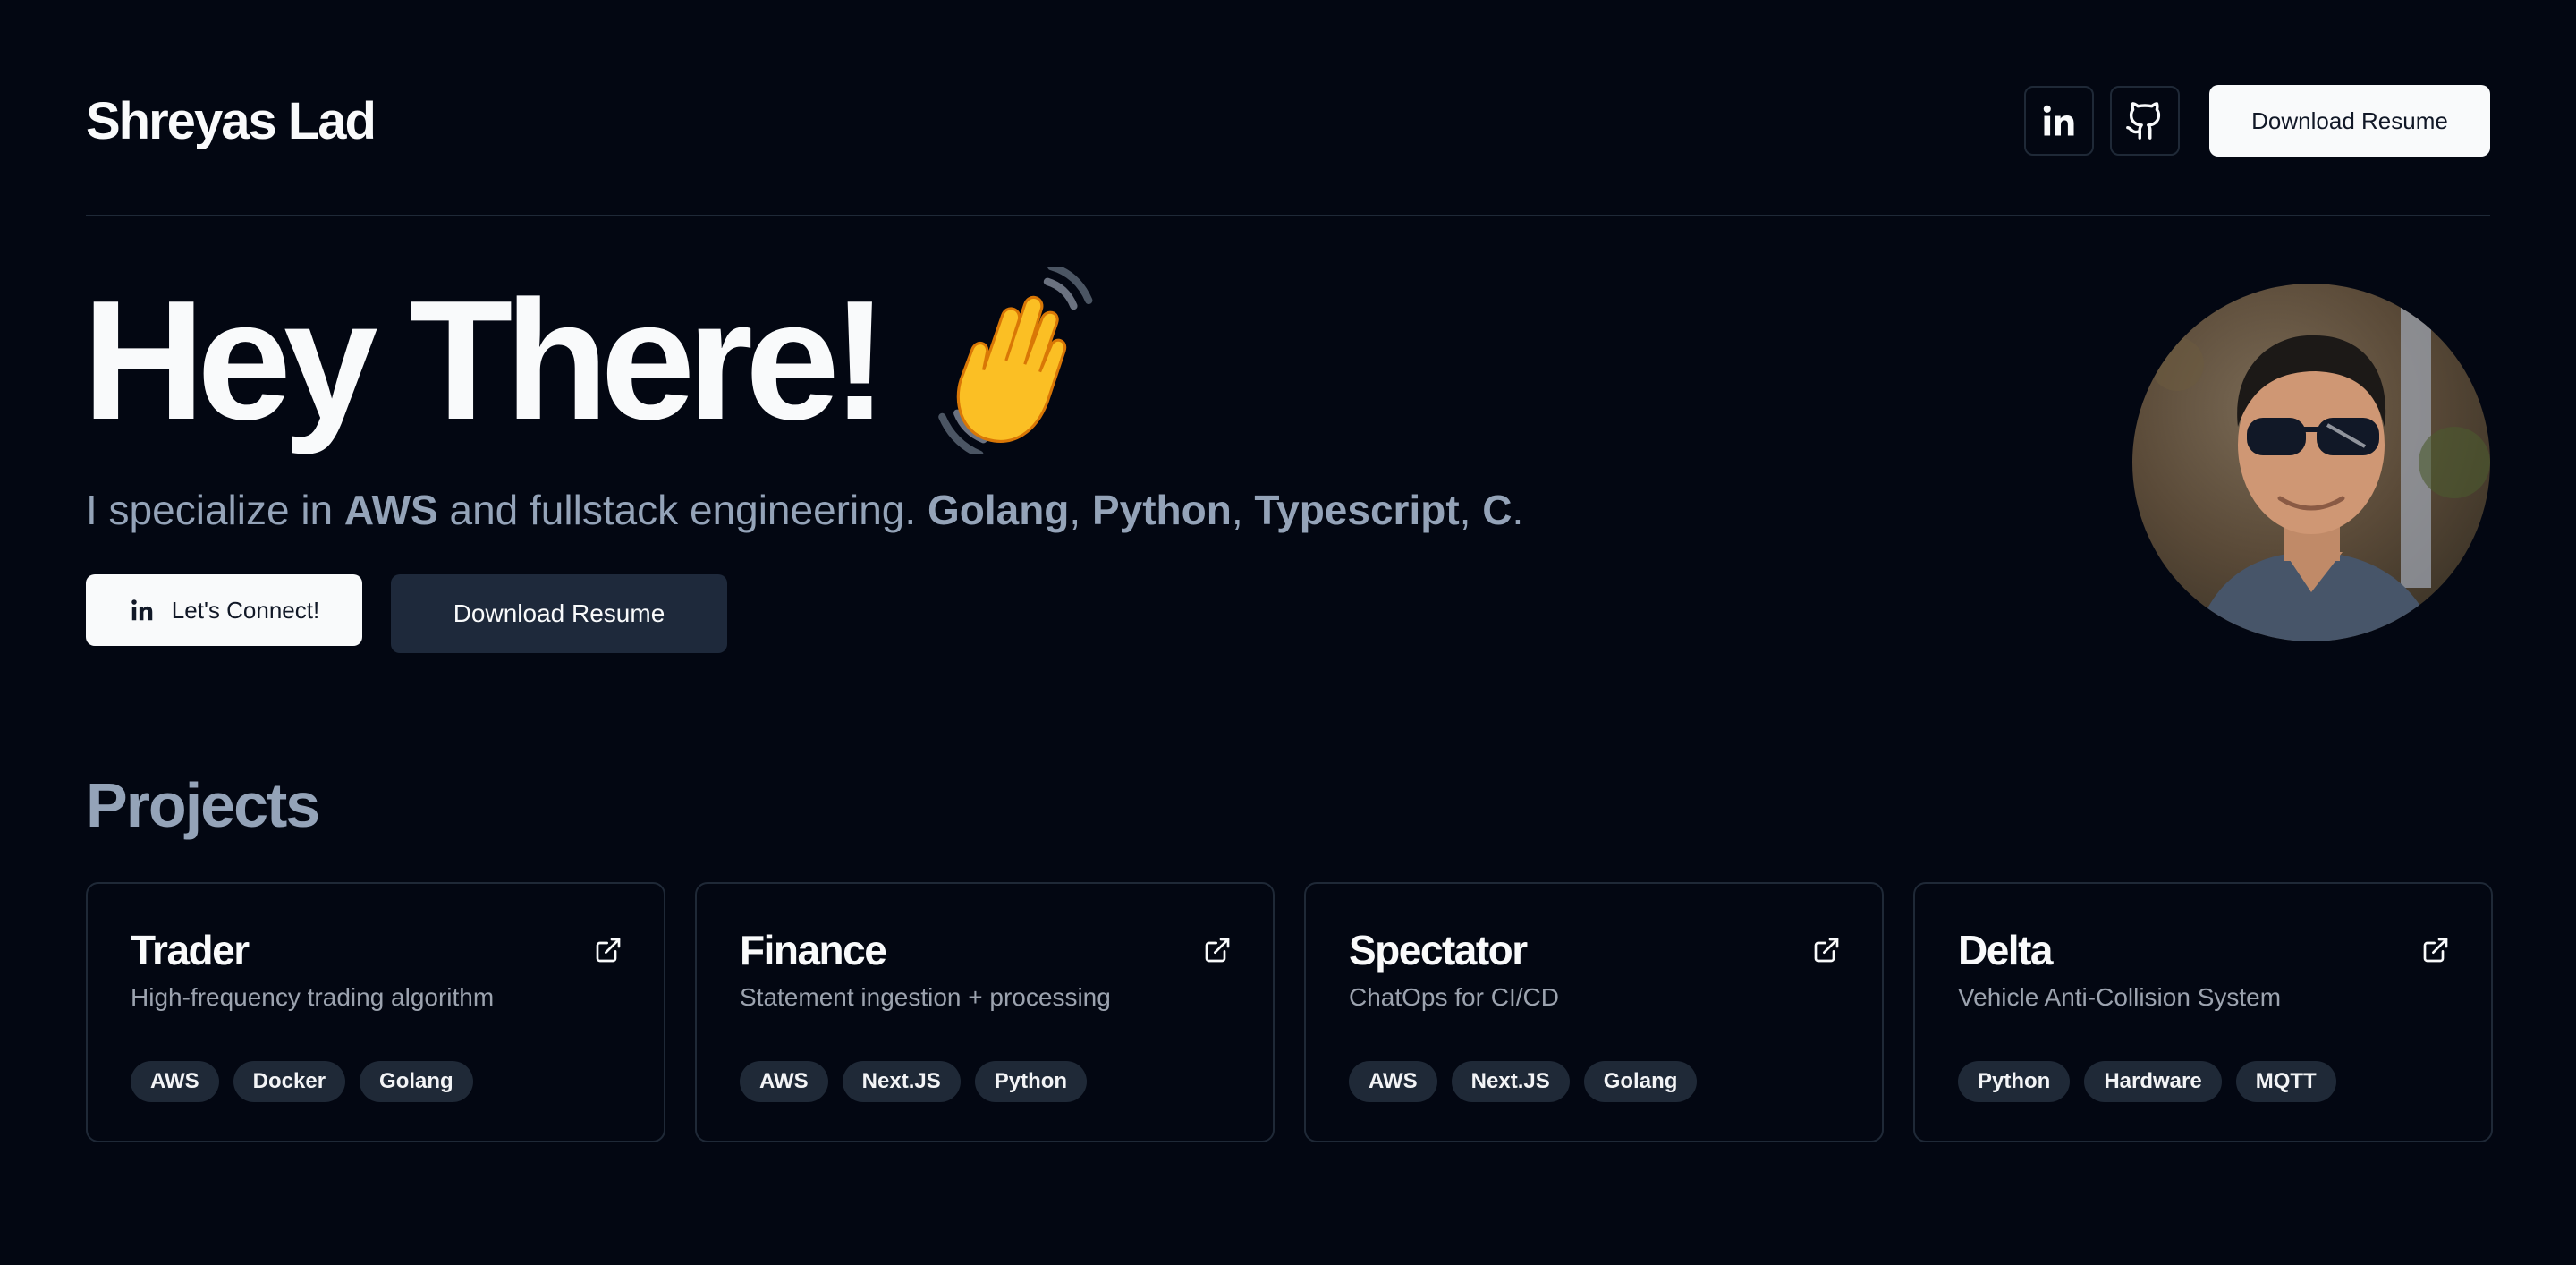 Image resolution: width=2576 pixels, height=1265 pixels. What do you see at coordinates (1438, 950) in the screenshot?
I see `project-title: Spectator` at bounding box center [1438, 950].